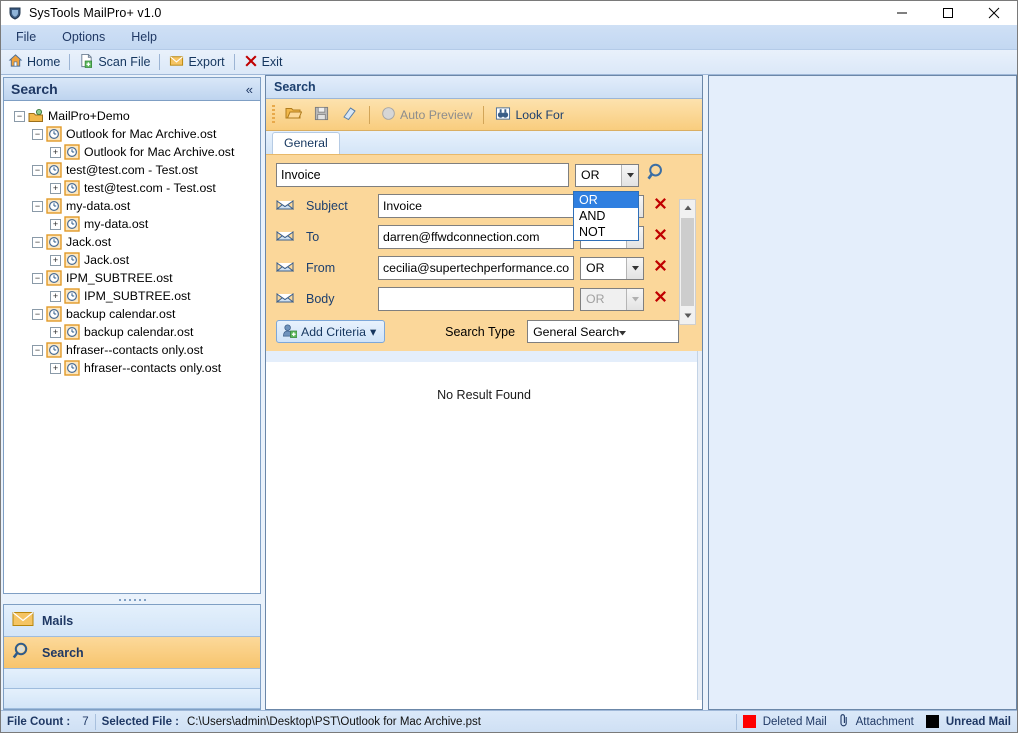  I want to click on tree-node-child: + backup calendar.ost, so click(132, 332).